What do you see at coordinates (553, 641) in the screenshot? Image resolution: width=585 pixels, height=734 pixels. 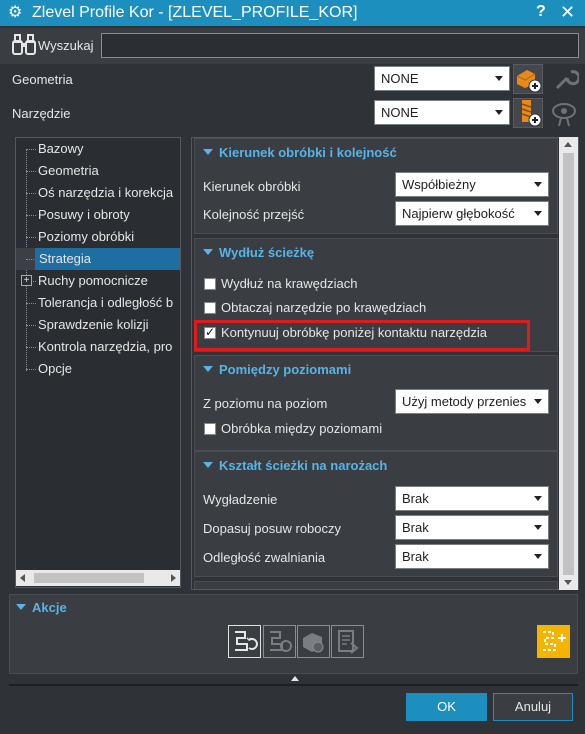 I see `add-action-icon` at bounding box center [553, 641].